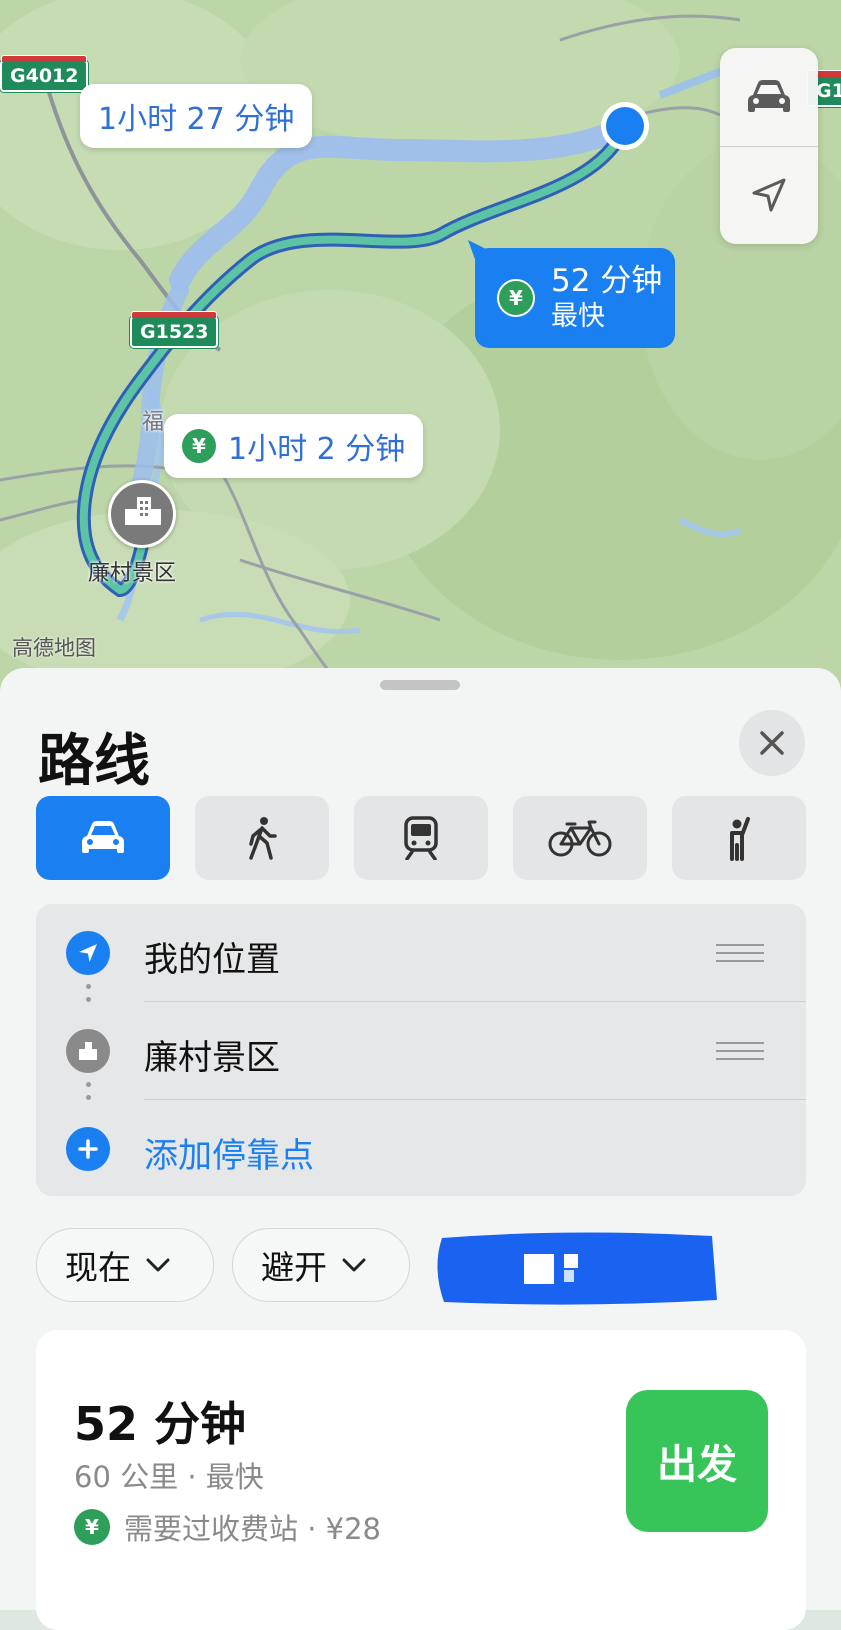 The height and width of the screenshot is (1630, 841). I want to click on route-label-alt-mid: ¥ 1小时 2 分钟, so click(294, 446).